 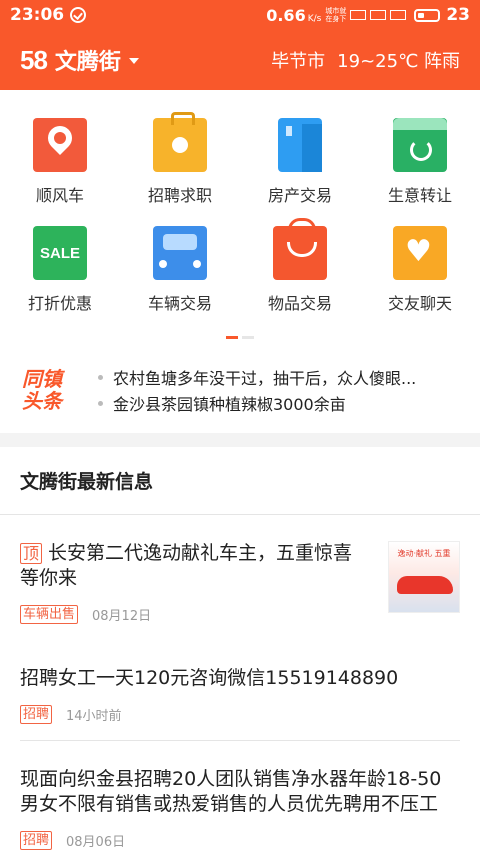 I want to click on alarm-icon, so click(x=78, y=15).